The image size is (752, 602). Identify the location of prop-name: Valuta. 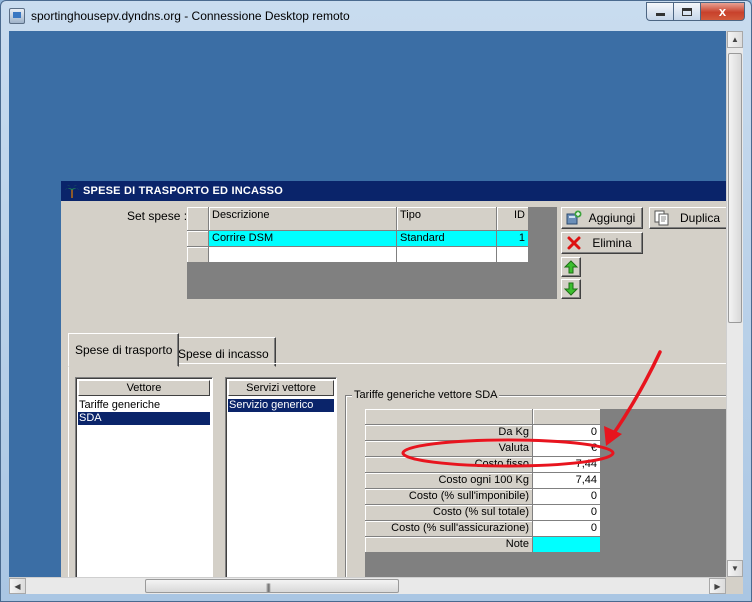
(449, 449).